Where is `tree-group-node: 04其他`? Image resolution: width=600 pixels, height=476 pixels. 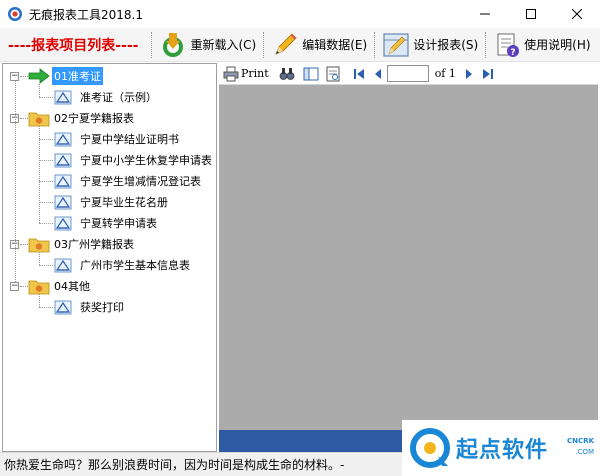
tree-group-node: 04其他 is located at coordinates (60, 286).